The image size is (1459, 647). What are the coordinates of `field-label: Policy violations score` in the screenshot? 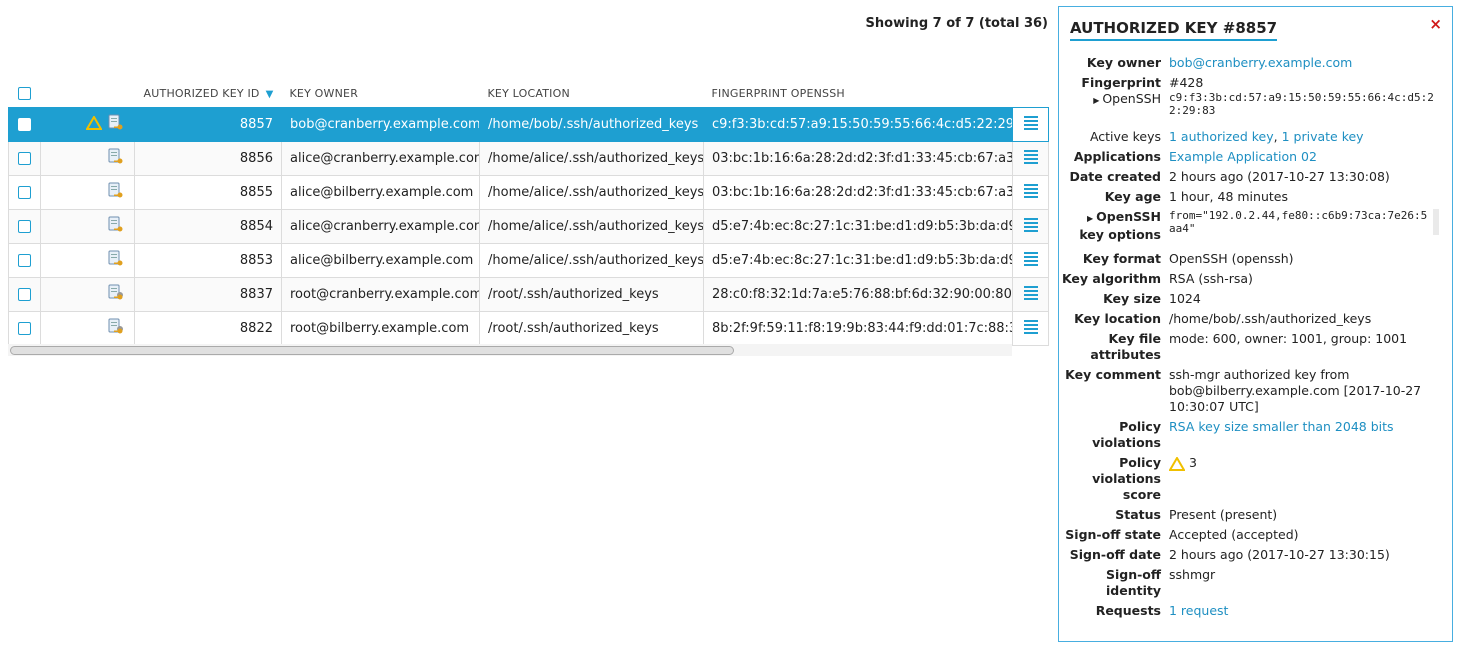 It's located at (1126, 478).